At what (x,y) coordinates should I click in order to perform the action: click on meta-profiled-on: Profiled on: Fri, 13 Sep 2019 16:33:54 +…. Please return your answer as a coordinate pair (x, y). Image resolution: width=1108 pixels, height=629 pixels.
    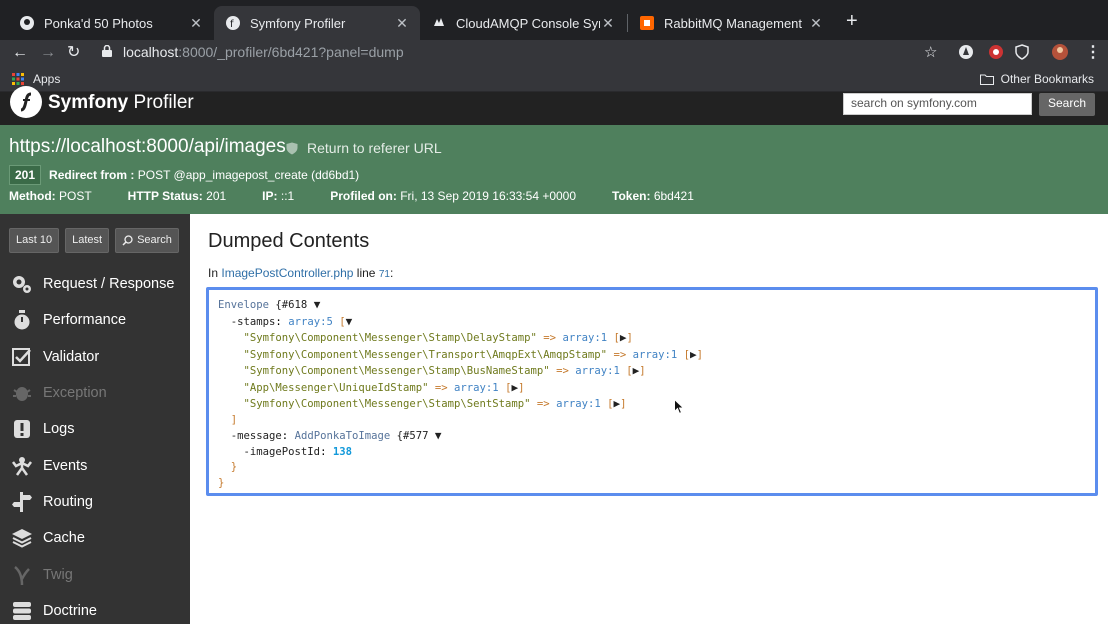
    Looking at the image, I should click on (453, 196).